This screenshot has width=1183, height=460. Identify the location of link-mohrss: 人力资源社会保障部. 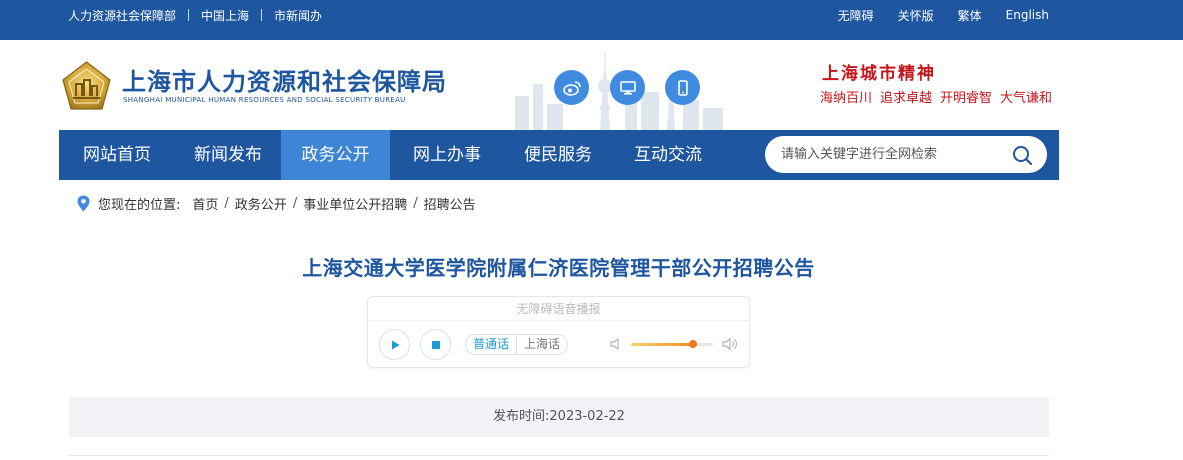
(122, 15).